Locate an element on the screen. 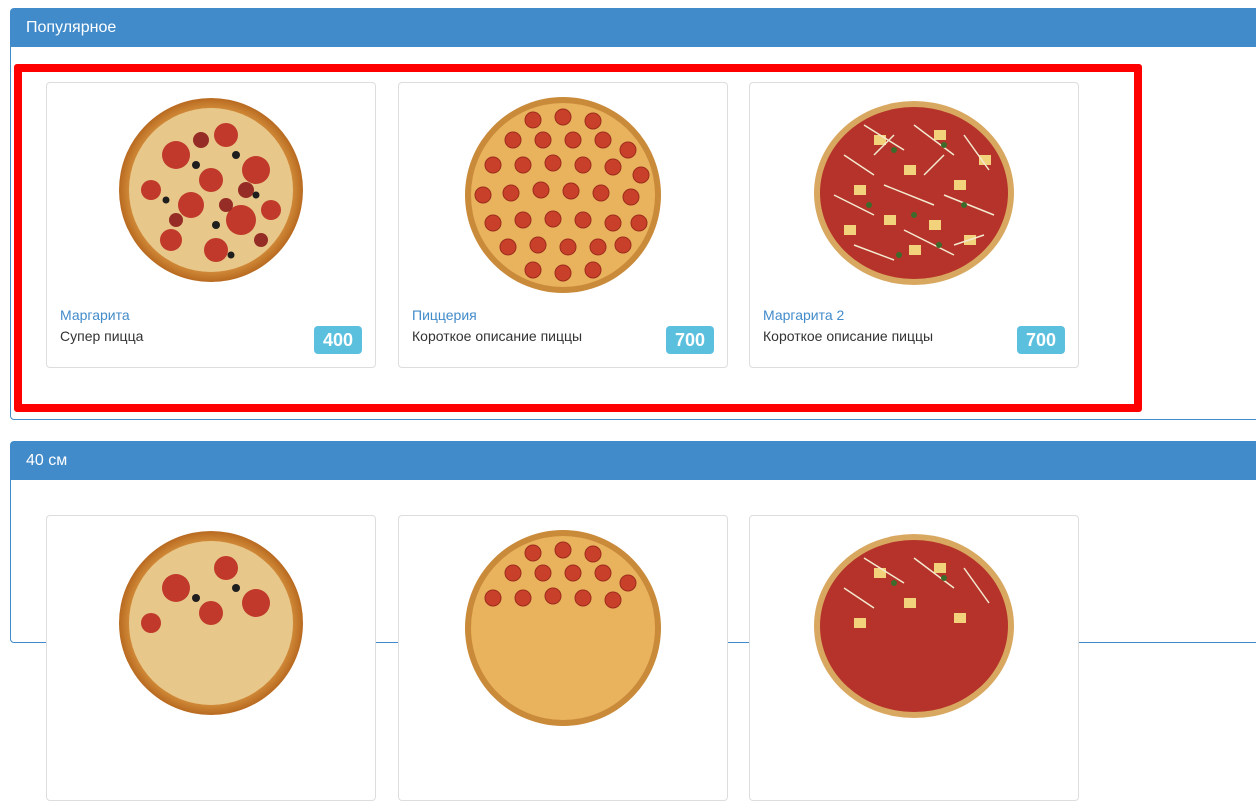 The image size is (1256, 801). product-name-link: Маргарита is located at coordinates (95, 315).